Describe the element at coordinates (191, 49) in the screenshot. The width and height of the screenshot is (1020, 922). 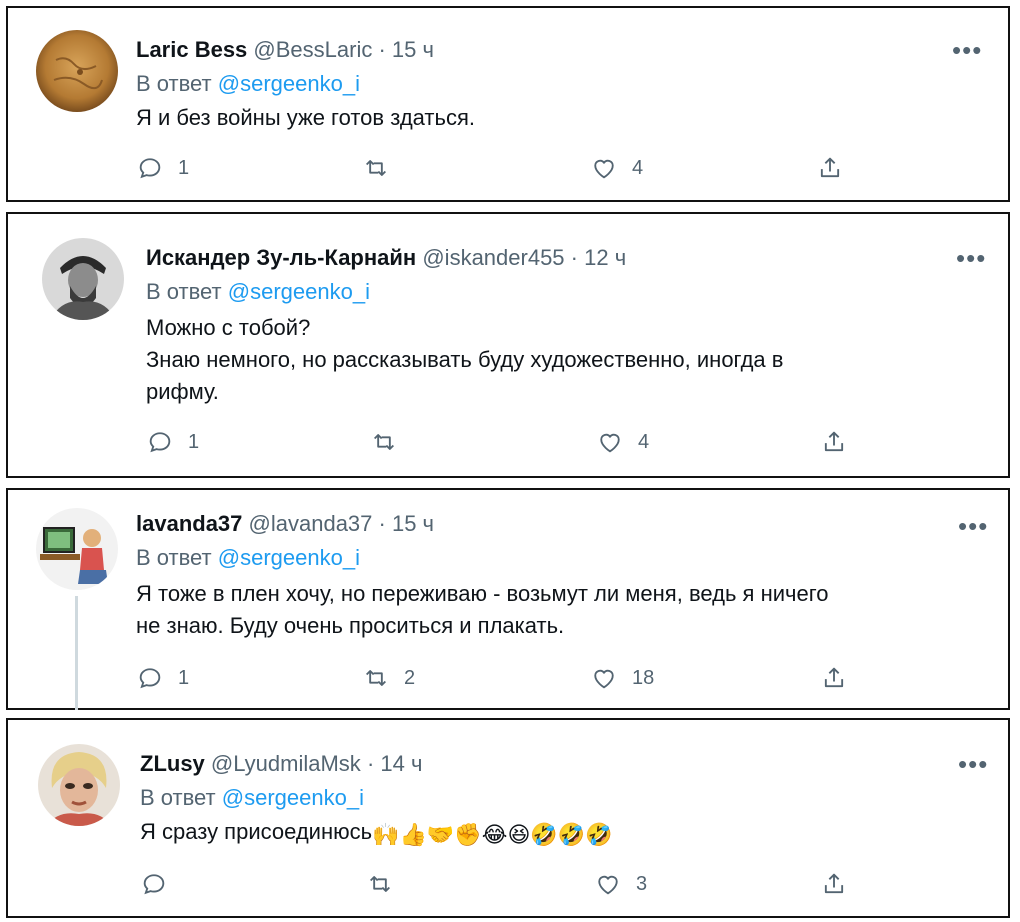
I see `author-name: Laric Bess` at that location.